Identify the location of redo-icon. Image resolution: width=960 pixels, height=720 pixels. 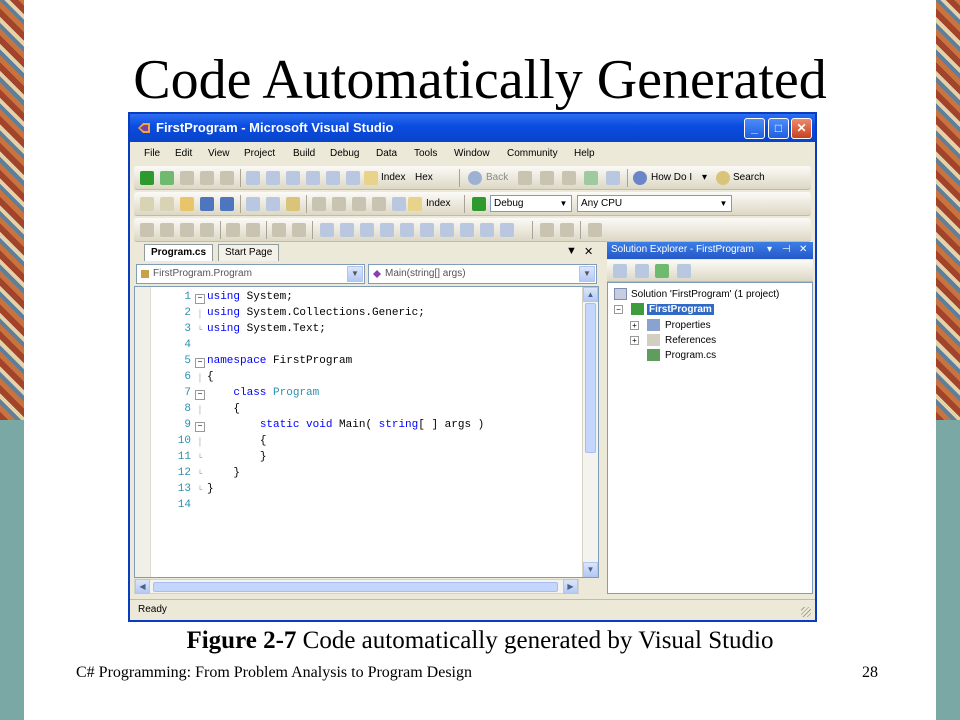
(339, 204).